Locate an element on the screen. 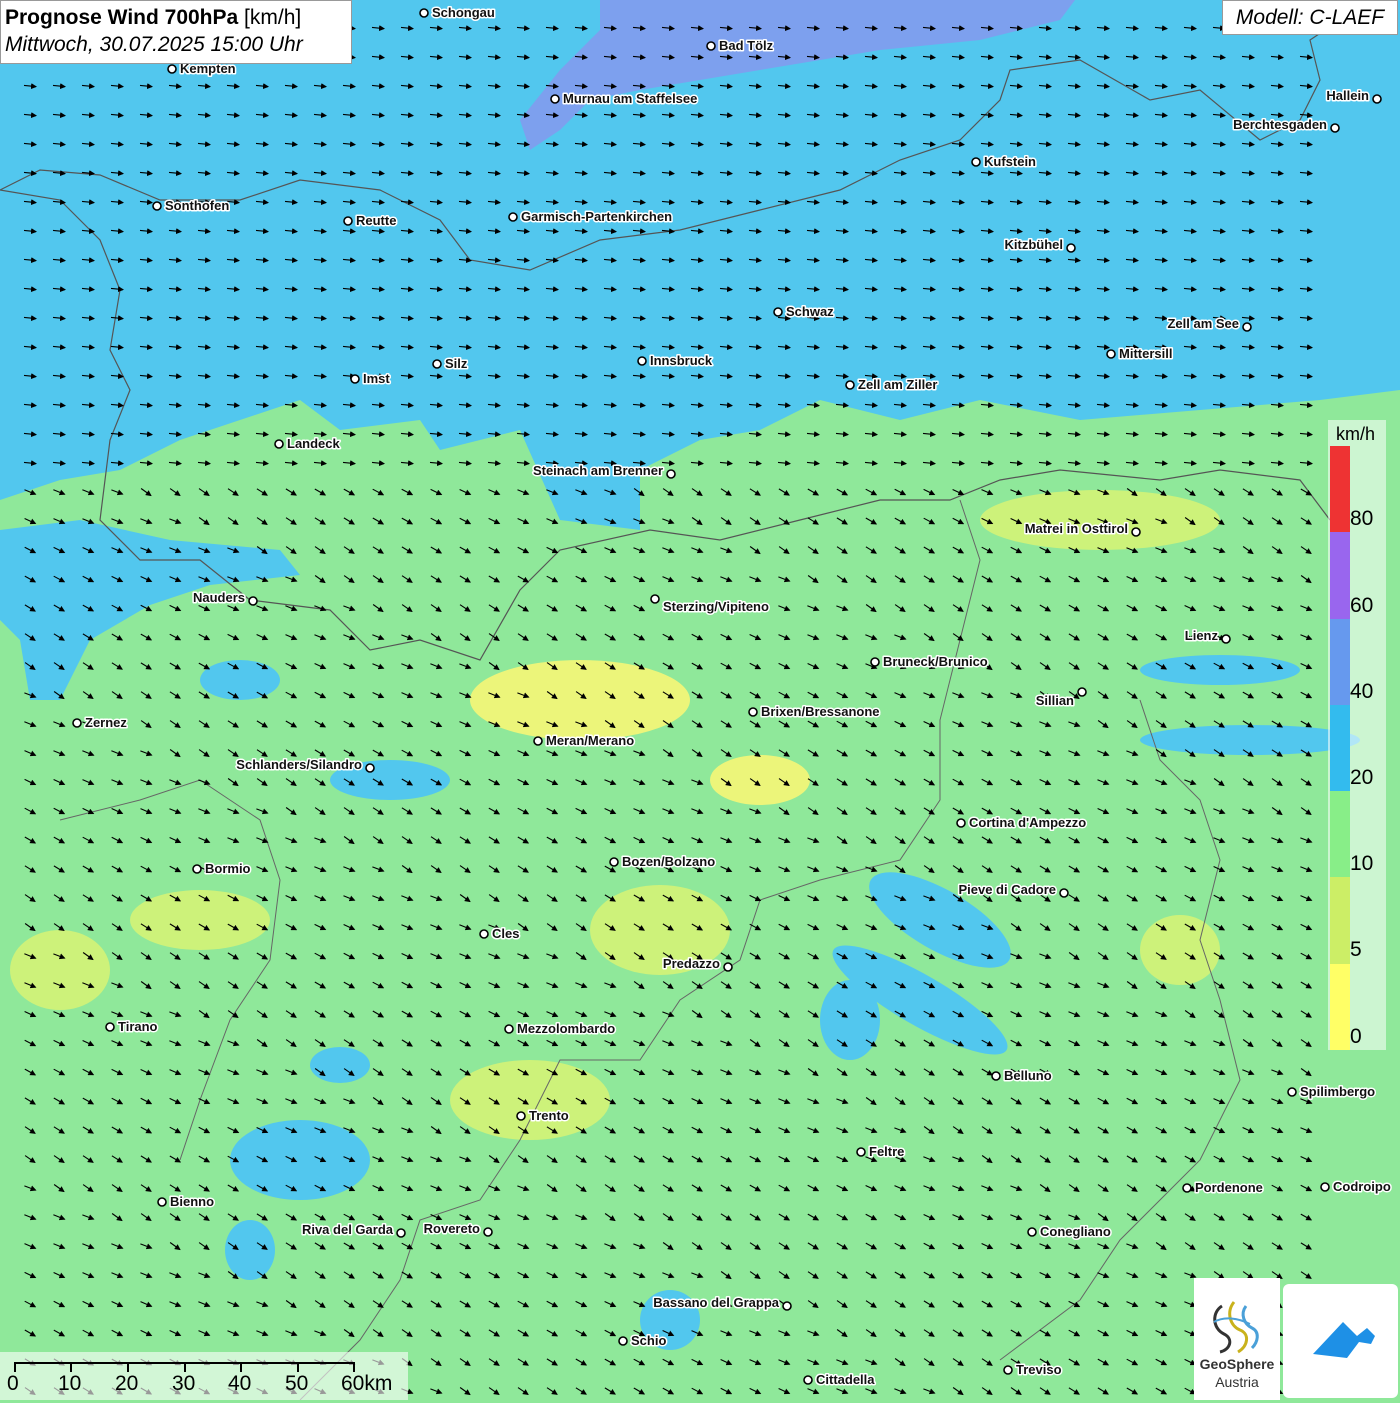 The height and width of the screenshot is (1403, 1400). map-unit: [km/h] is located at coordinates (273, 17).